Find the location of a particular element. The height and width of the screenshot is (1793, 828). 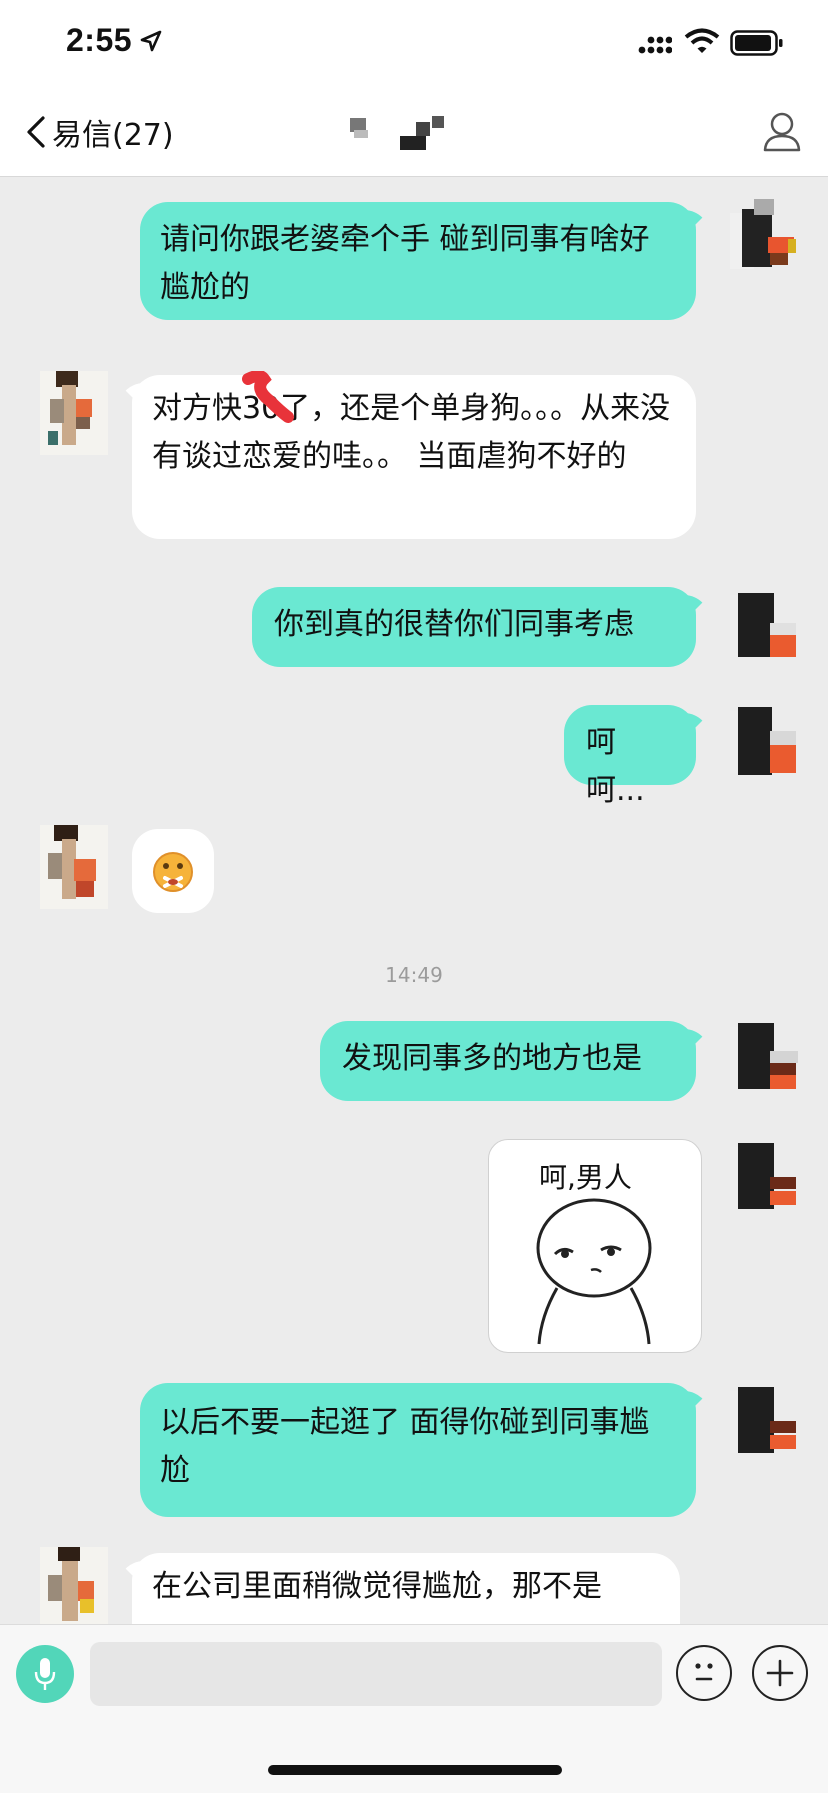

message-text: 在公司里面稍微觉得尴尬，那不是 is located at coordinates (377, 1586).